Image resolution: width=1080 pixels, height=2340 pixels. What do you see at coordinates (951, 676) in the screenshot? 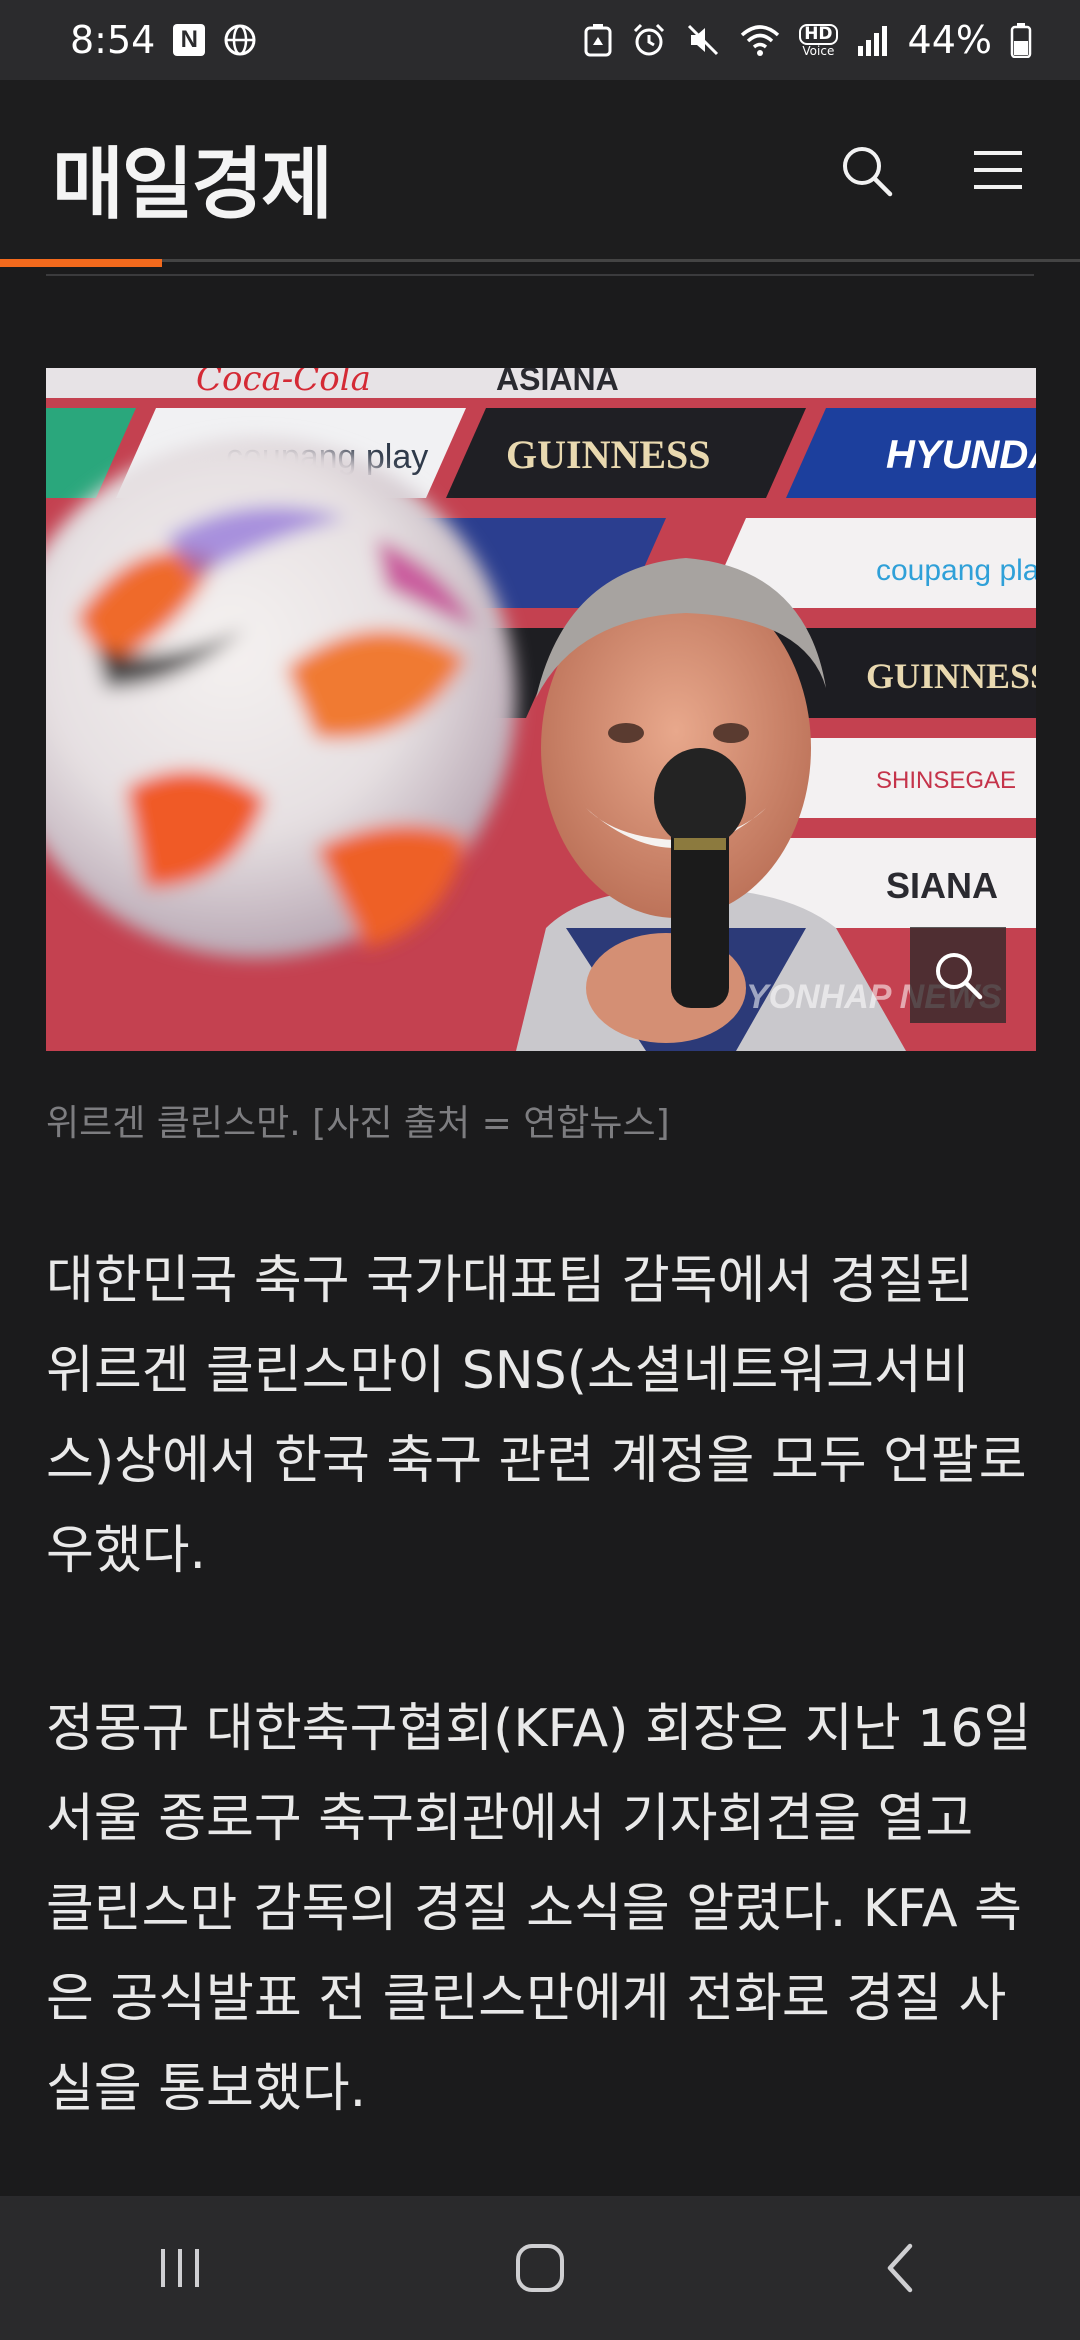
I see `sponsor-guinness-2: GUINNESS` at bounding box center [951, 676].